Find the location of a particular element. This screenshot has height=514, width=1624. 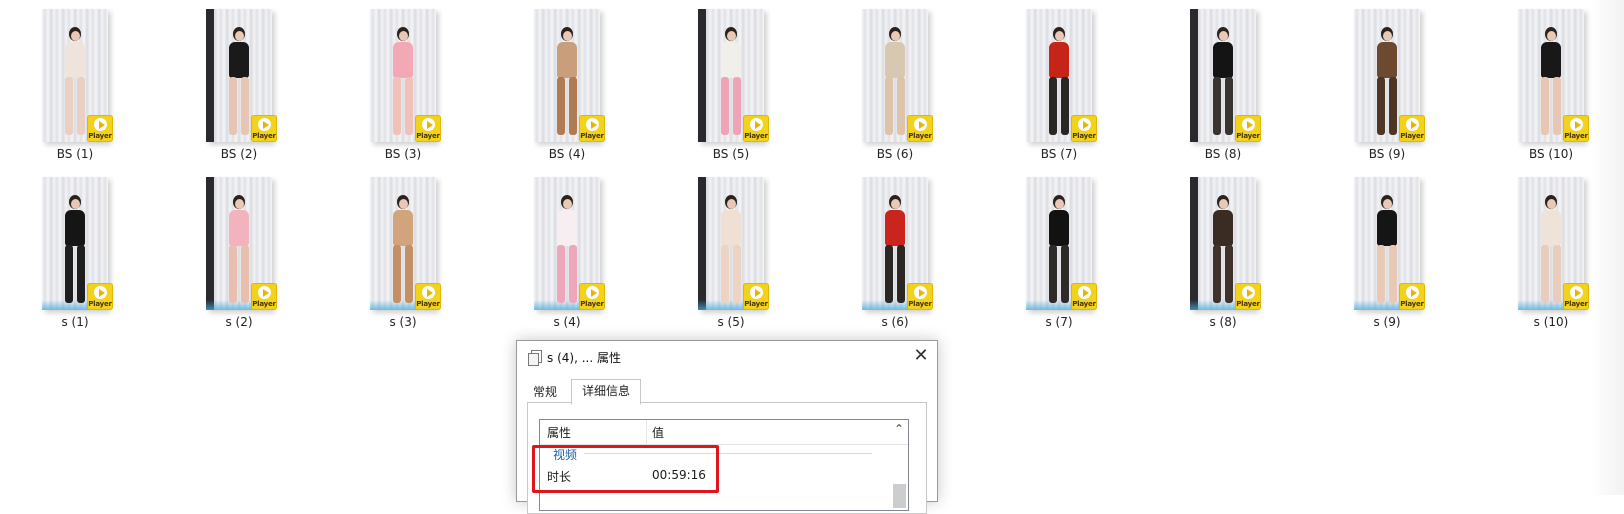

file-name: s (3) is located at coordinates (403, 322).